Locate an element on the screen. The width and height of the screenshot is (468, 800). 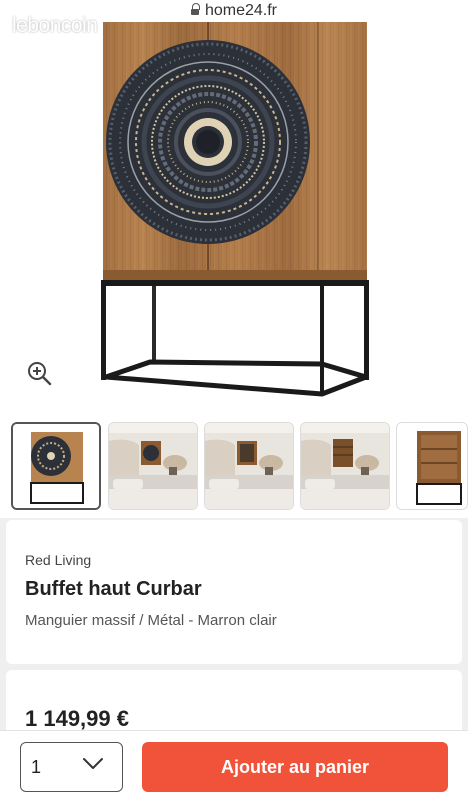
chevron-down-icon is located at coordinates (93, 763).